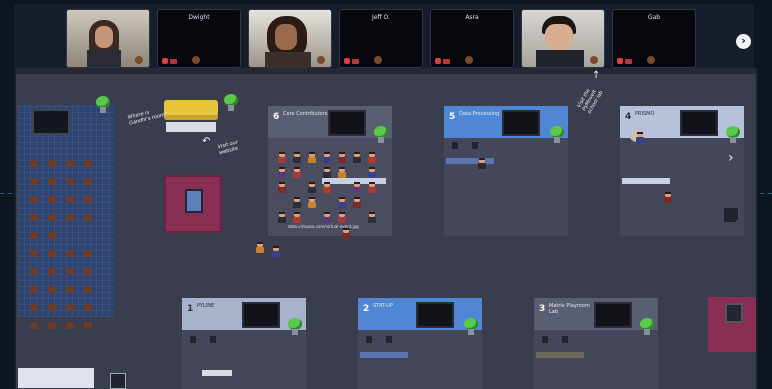 The width and height of the screenshot is (772, 389). What do you see at coordinates (472, 38) in the screenshot?
I see `video-tile-5: Asra` at bounding box center [472, 38].